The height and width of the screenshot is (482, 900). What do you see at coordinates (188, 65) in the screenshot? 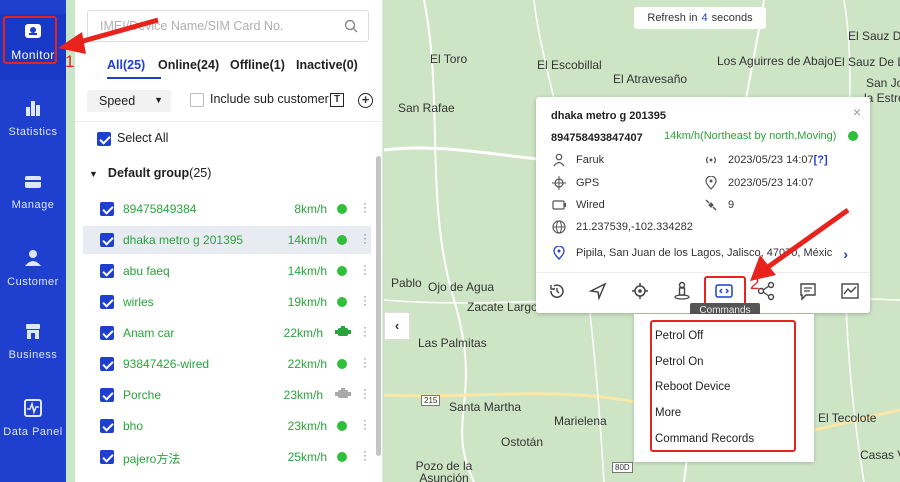
I see `tab-online: Online(24)` at bounding box center [188, 65].